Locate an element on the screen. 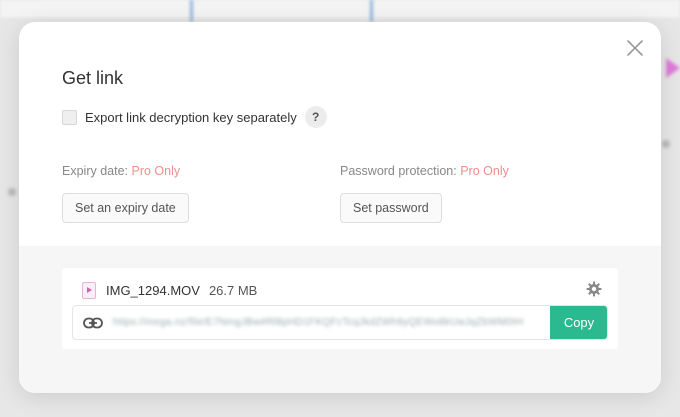  export-key-label: Export link decryption key separately is located at coordinates (191, 117).